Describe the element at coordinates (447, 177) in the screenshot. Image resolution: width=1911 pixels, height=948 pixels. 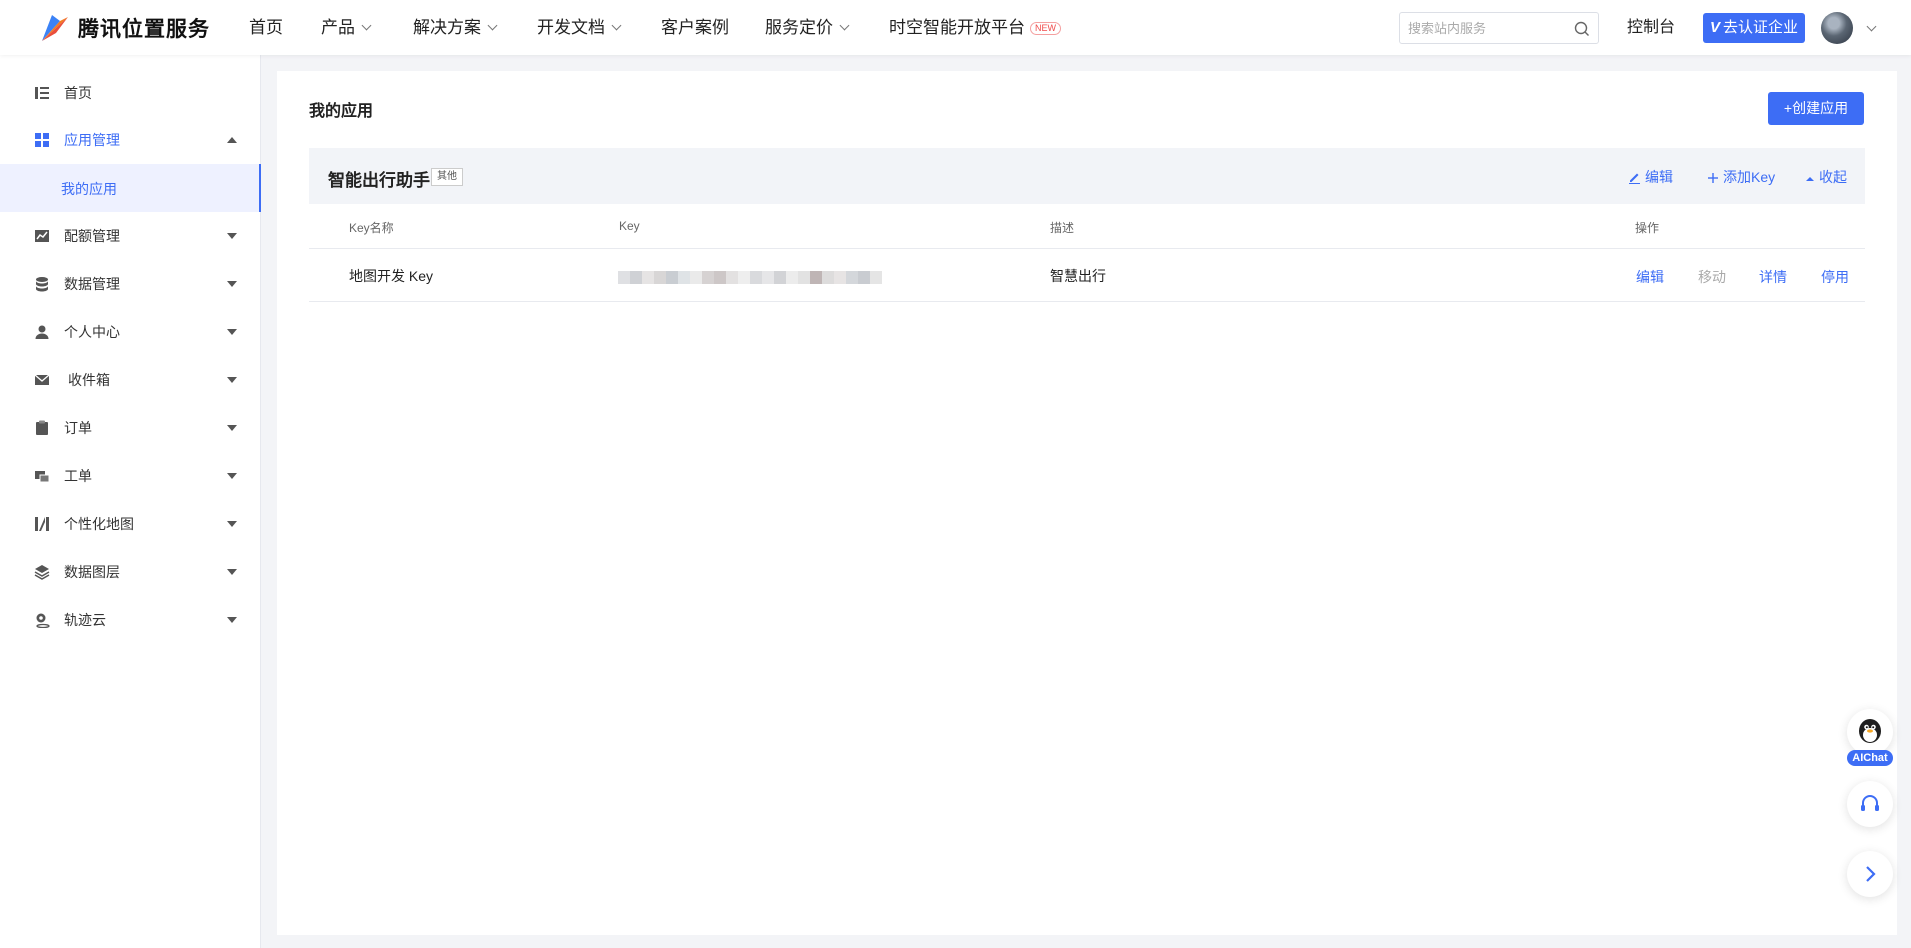
I see `app-tag: 其他` at that location.